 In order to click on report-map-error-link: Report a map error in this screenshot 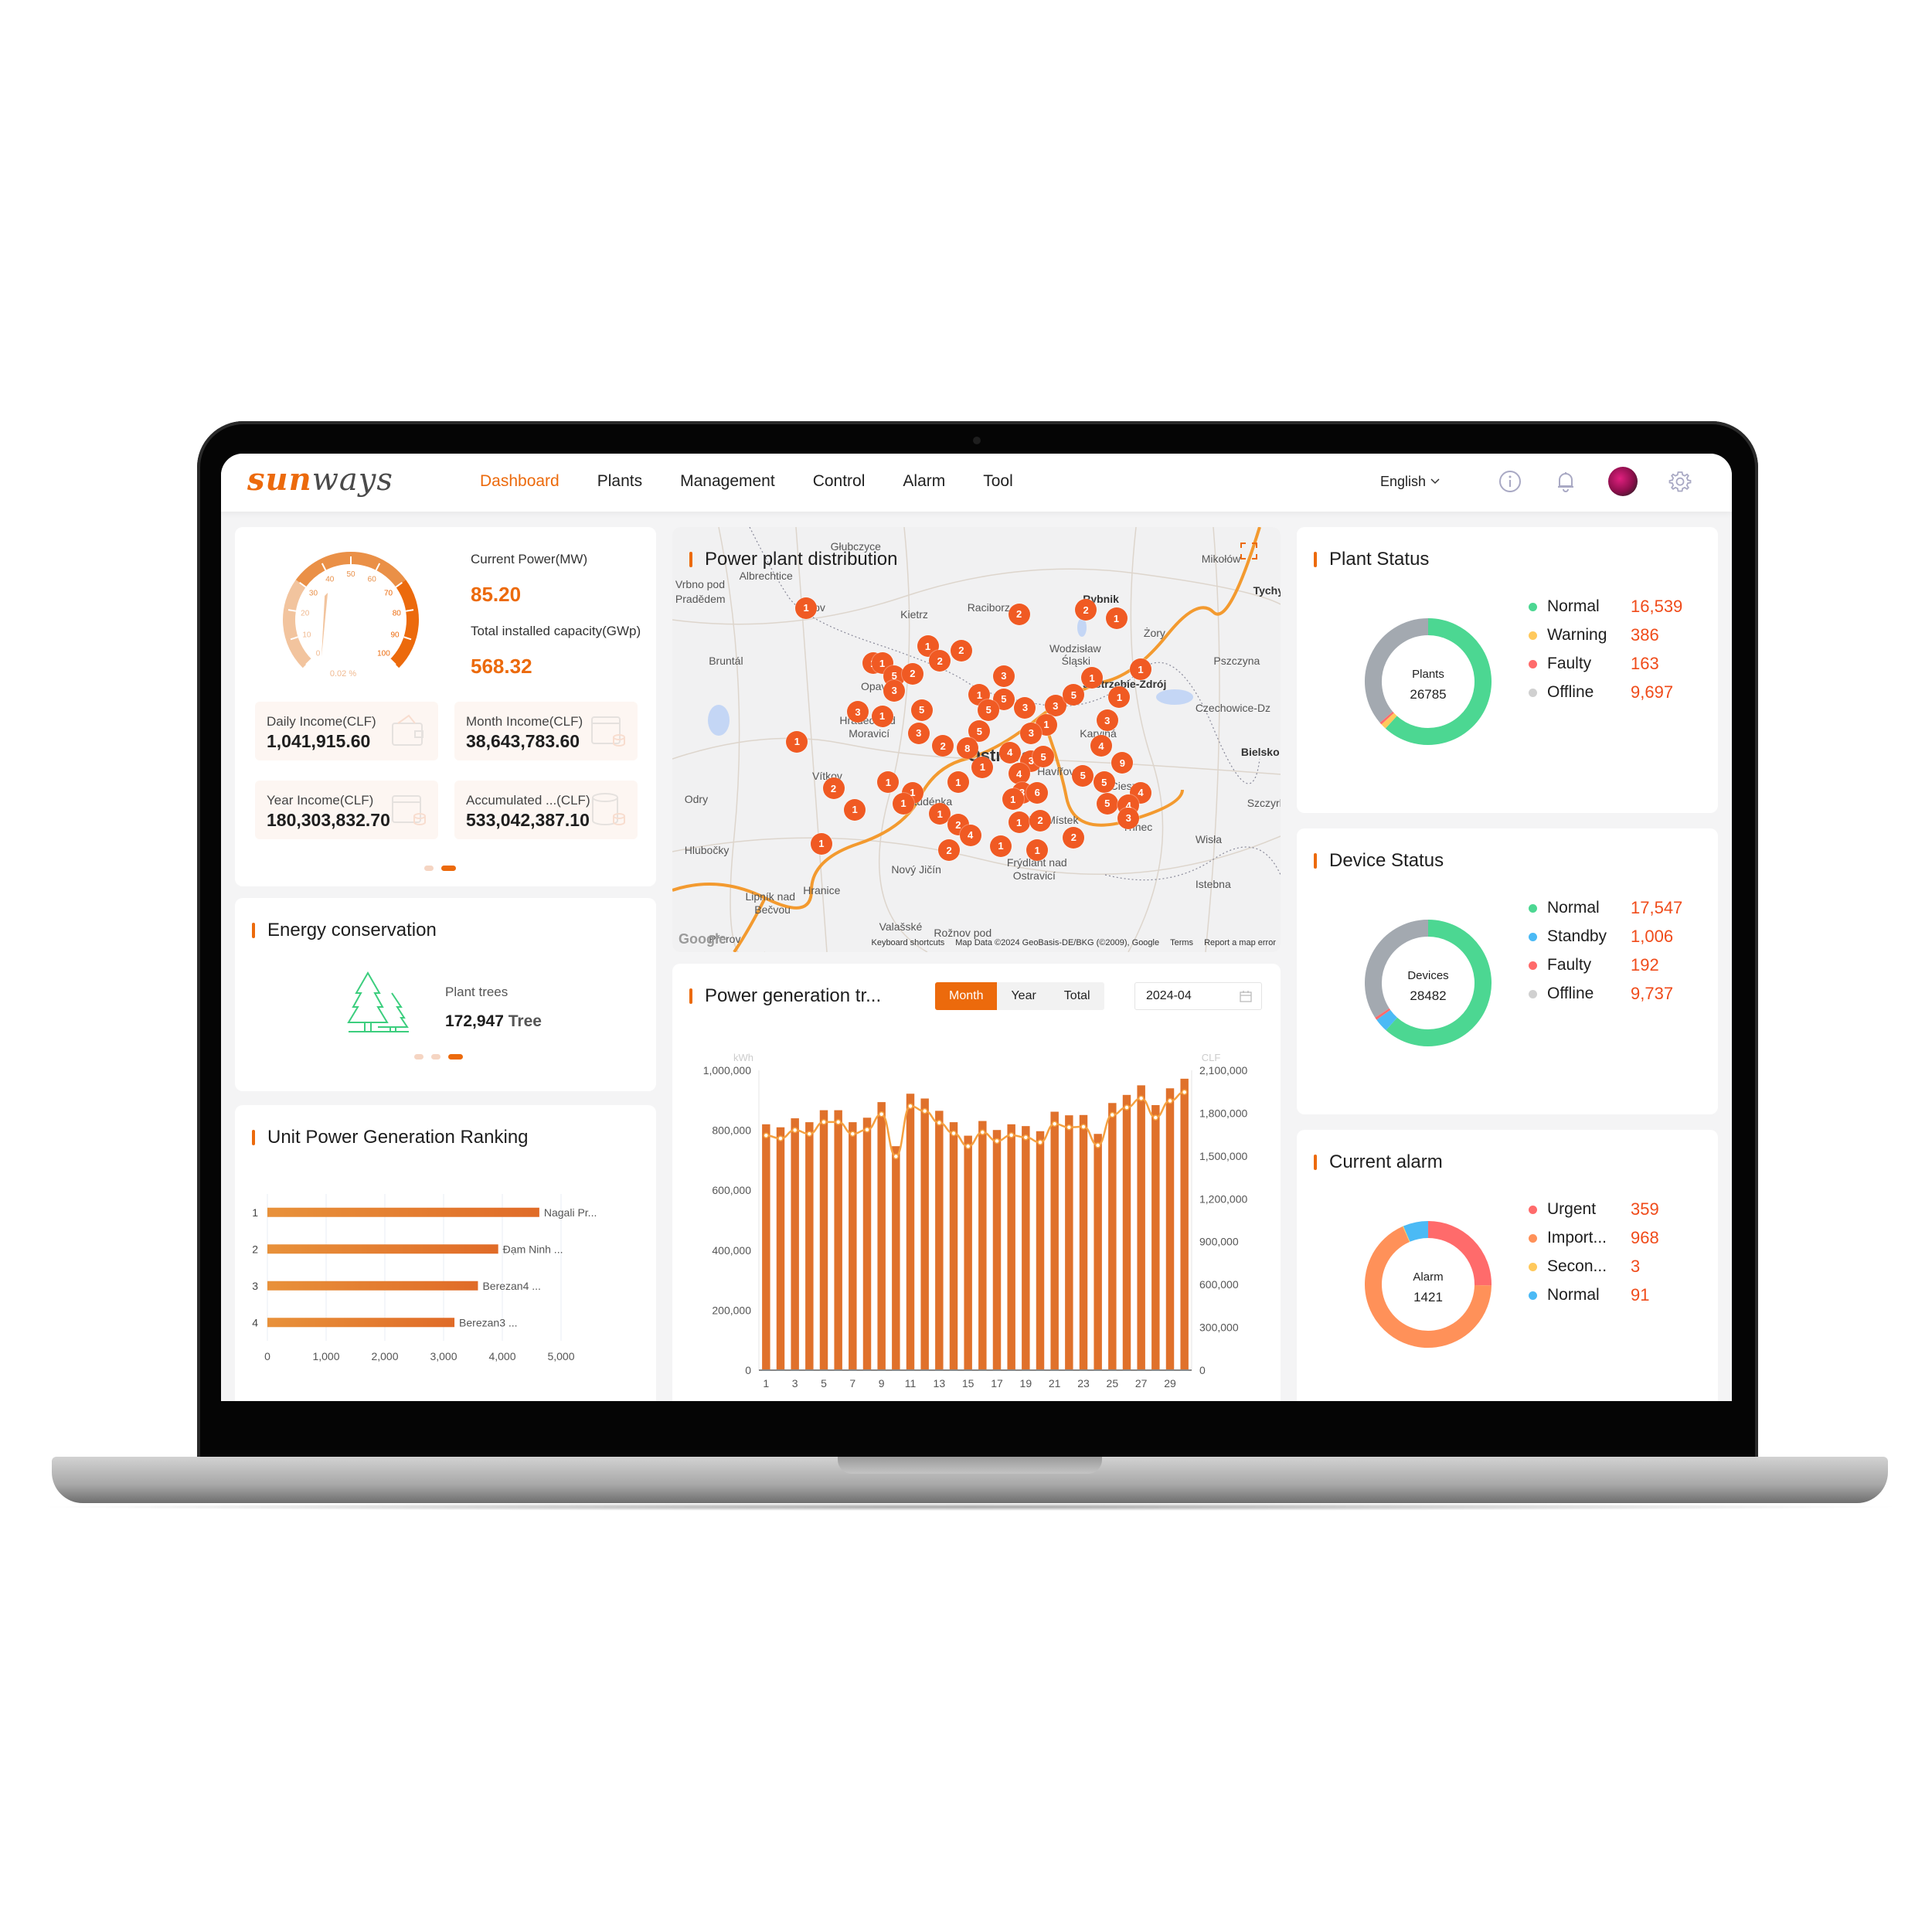, I will do `click(1240, 942)`.